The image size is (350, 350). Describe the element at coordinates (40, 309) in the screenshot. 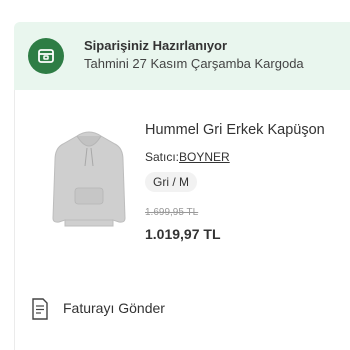

I see `document-icon` at that location.